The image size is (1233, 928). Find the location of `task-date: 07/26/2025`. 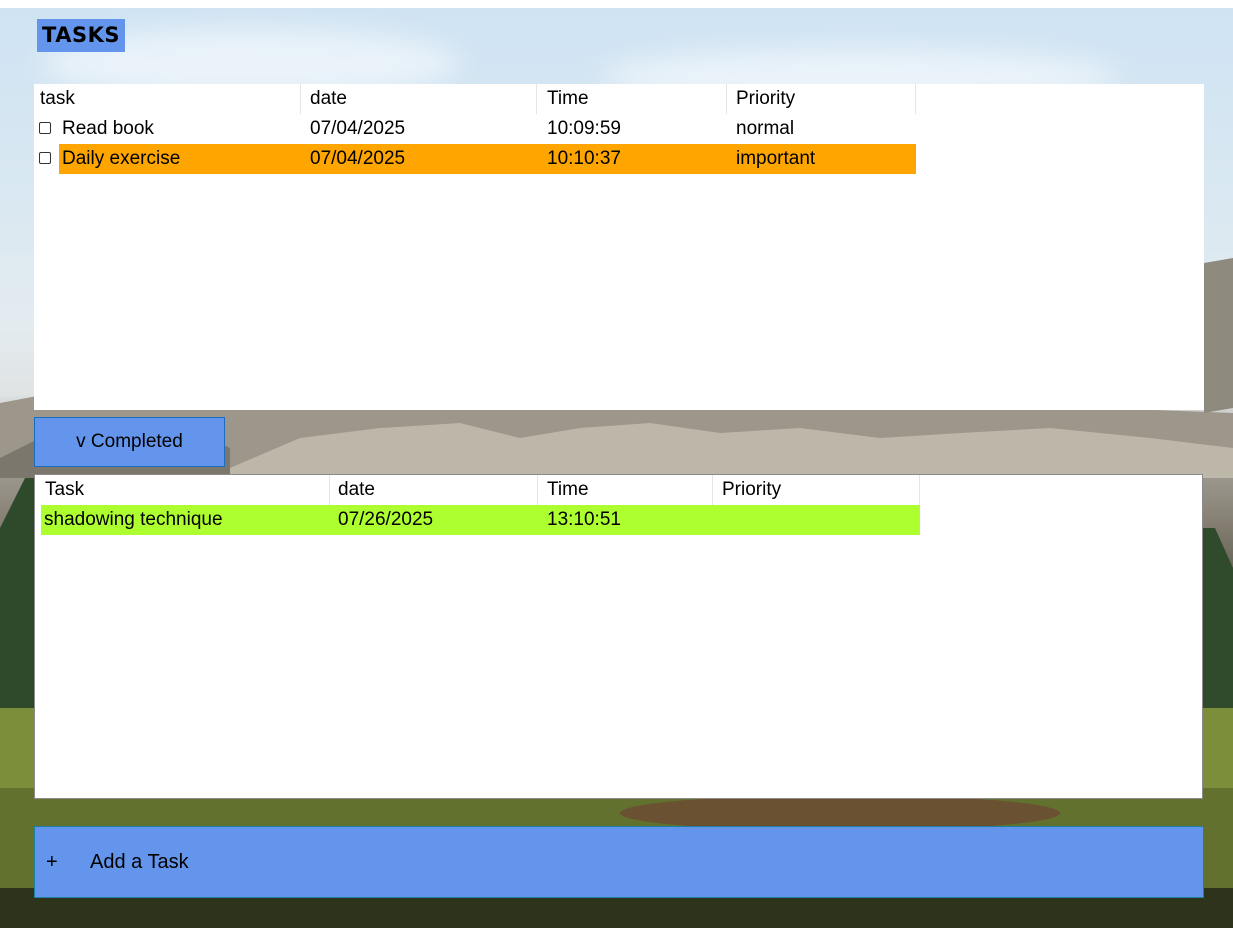

task-date: 07/26/2025 is located at coordinates (386, 519).